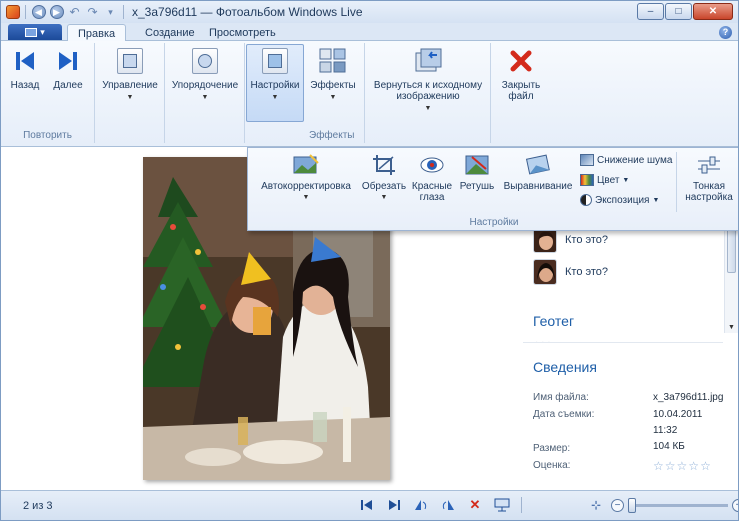 Image resolution: width=739 pixels, height=521 pixels. I want to click on zoom-control: ⊹ − +, so click(664, 505).